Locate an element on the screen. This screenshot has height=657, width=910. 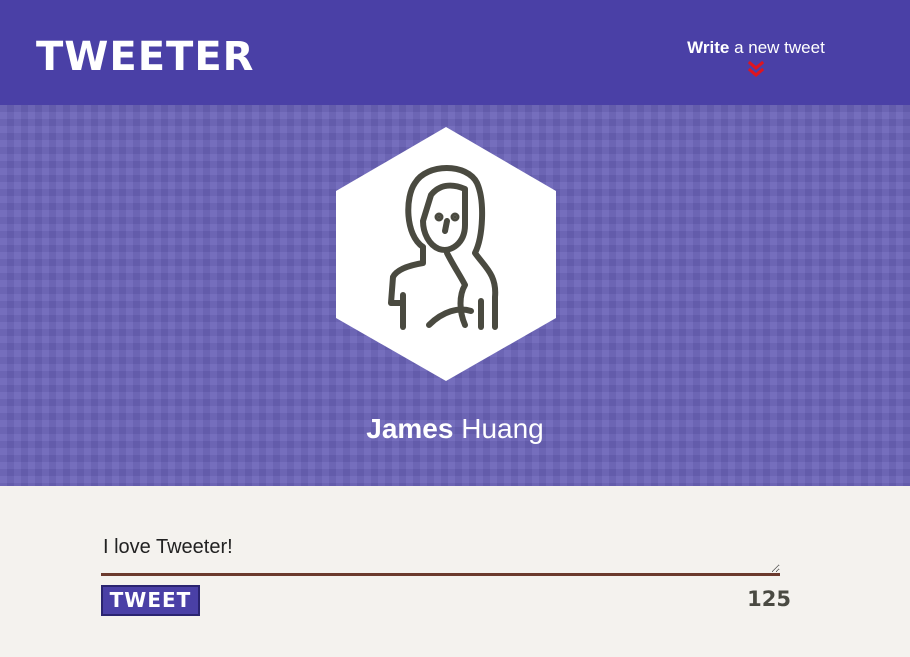
tweet-textarea: I love Tweeter! is located at coordinates (440, 553).